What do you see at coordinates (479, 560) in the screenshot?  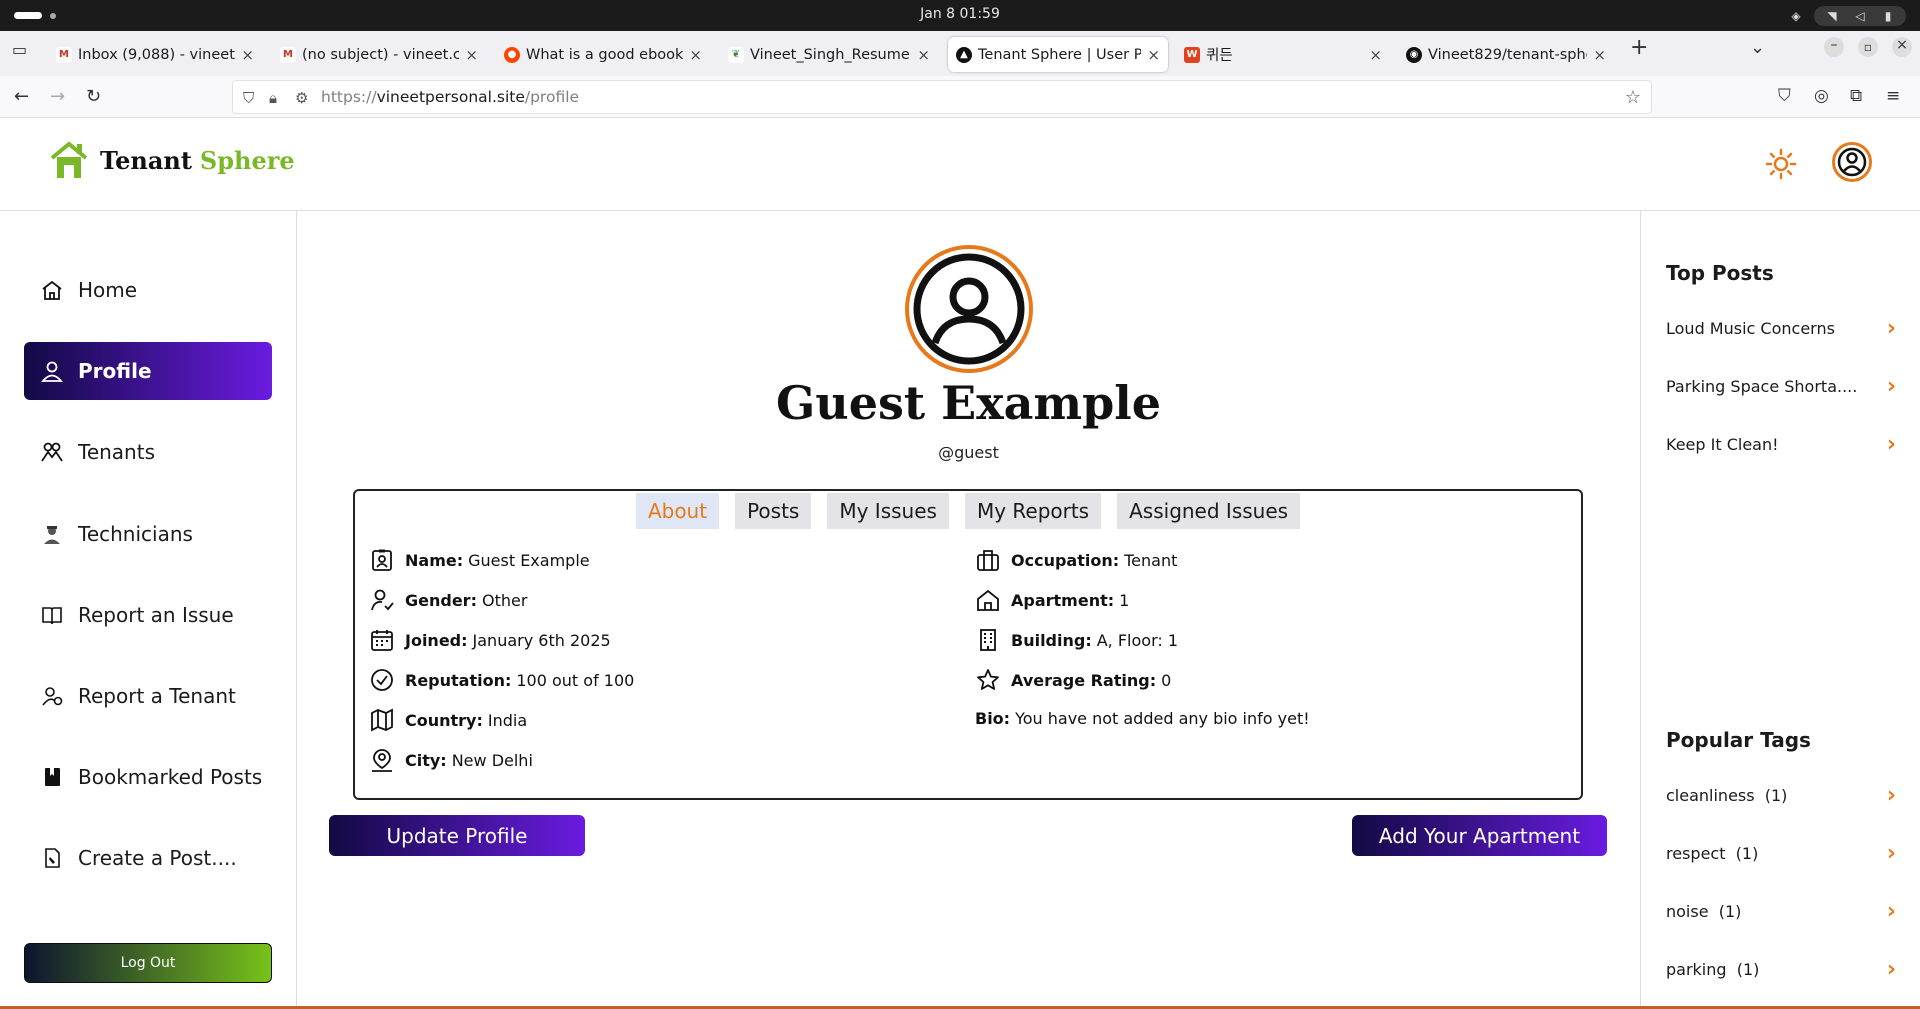 I see `info-name: Name: Guest Example` at bounding box center [479, 560].